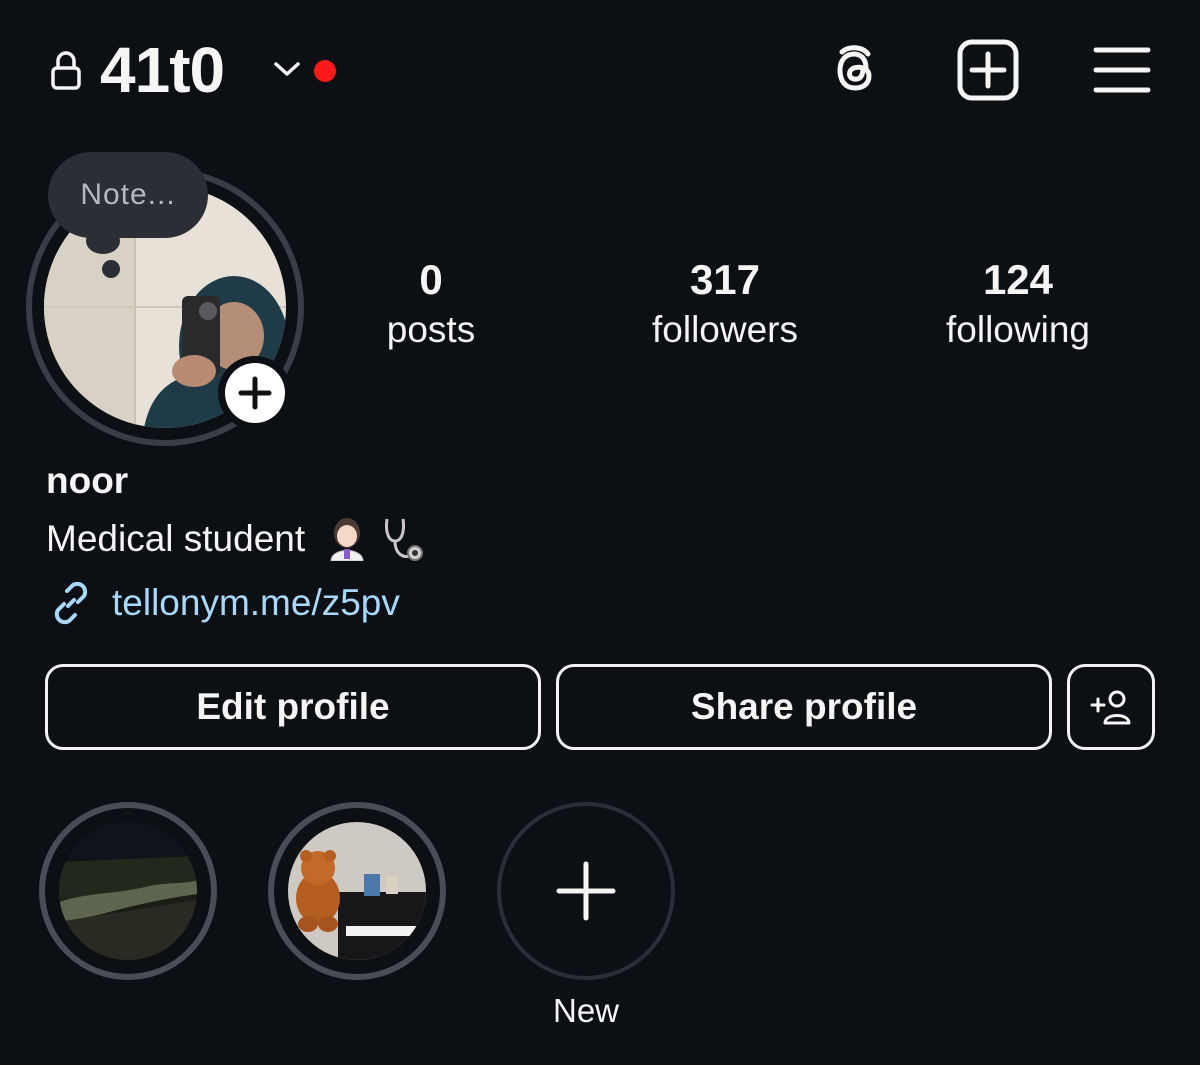 The width and height of the screenshot is (1200, 1065). Describe the element at coordinates (87, 480) in the screenshot. I see `display-name: noor` at that location.